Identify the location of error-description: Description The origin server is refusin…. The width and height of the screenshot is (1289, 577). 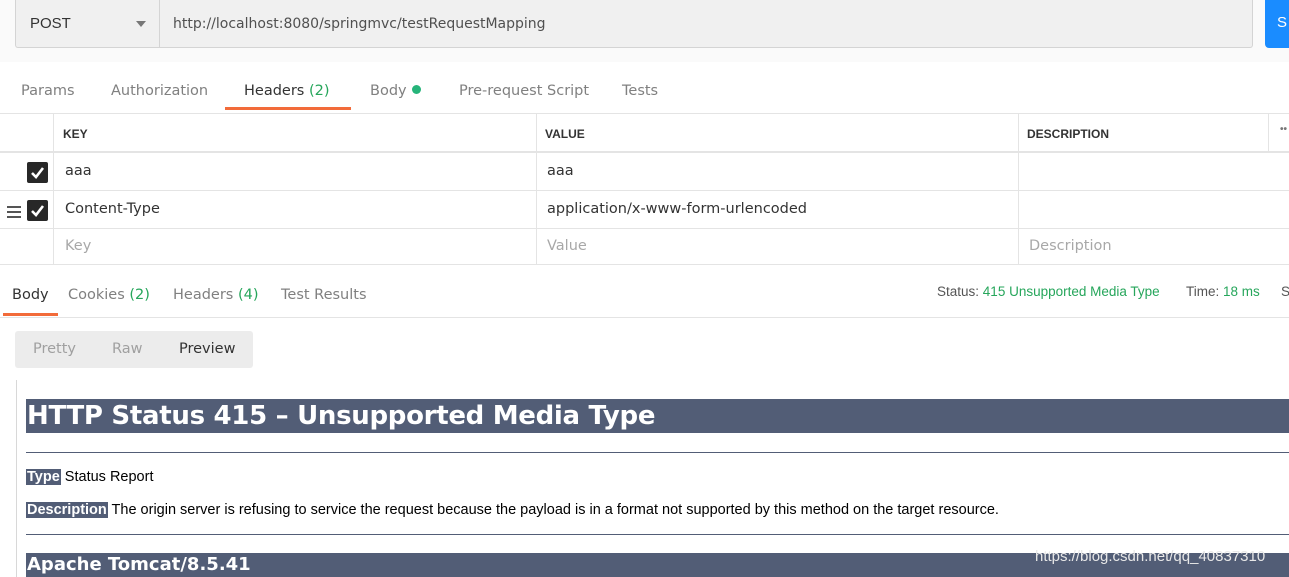
(512, 510).